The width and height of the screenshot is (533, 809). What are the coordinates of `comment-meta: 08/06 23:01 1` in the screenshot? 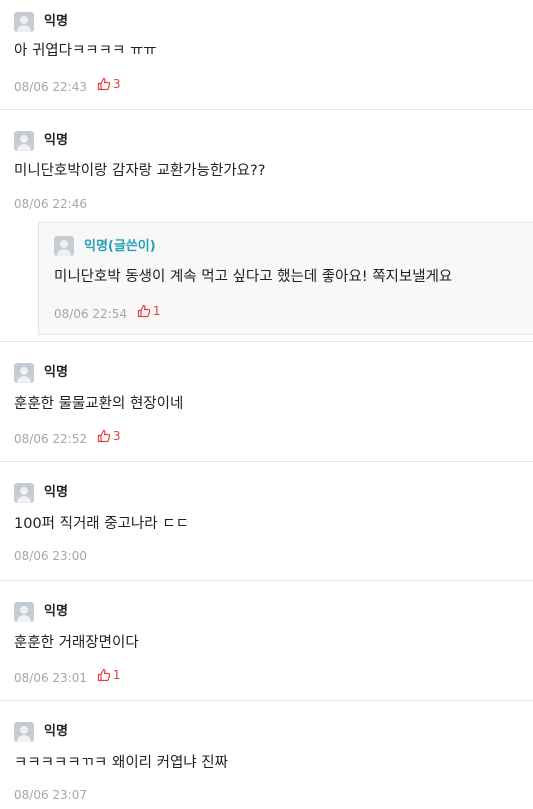 It's located at (67, 676).